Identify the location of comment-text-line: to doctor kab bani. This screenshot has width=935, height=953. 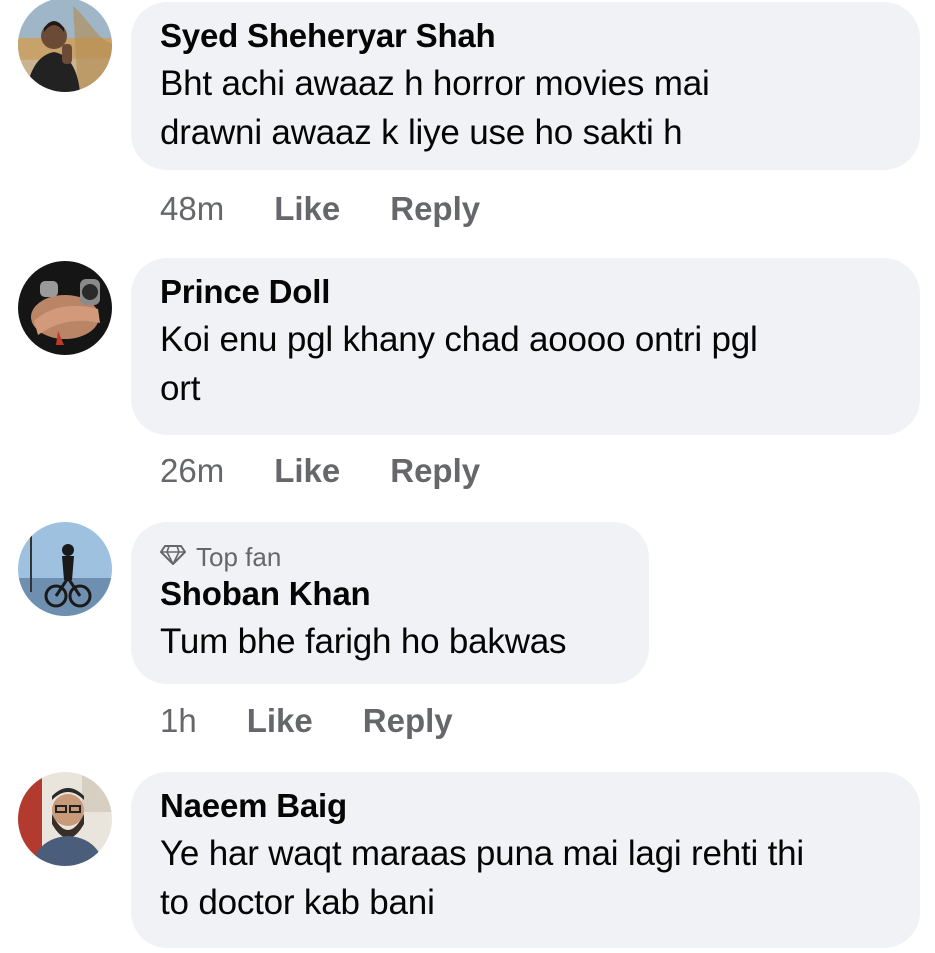
(297, 902).